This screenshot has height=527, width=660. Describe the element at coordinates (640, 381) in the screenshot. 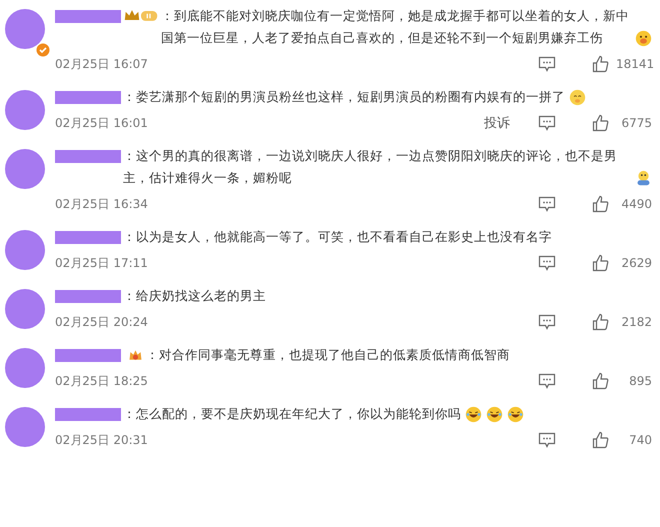

I see `like-count: 895` at that location.